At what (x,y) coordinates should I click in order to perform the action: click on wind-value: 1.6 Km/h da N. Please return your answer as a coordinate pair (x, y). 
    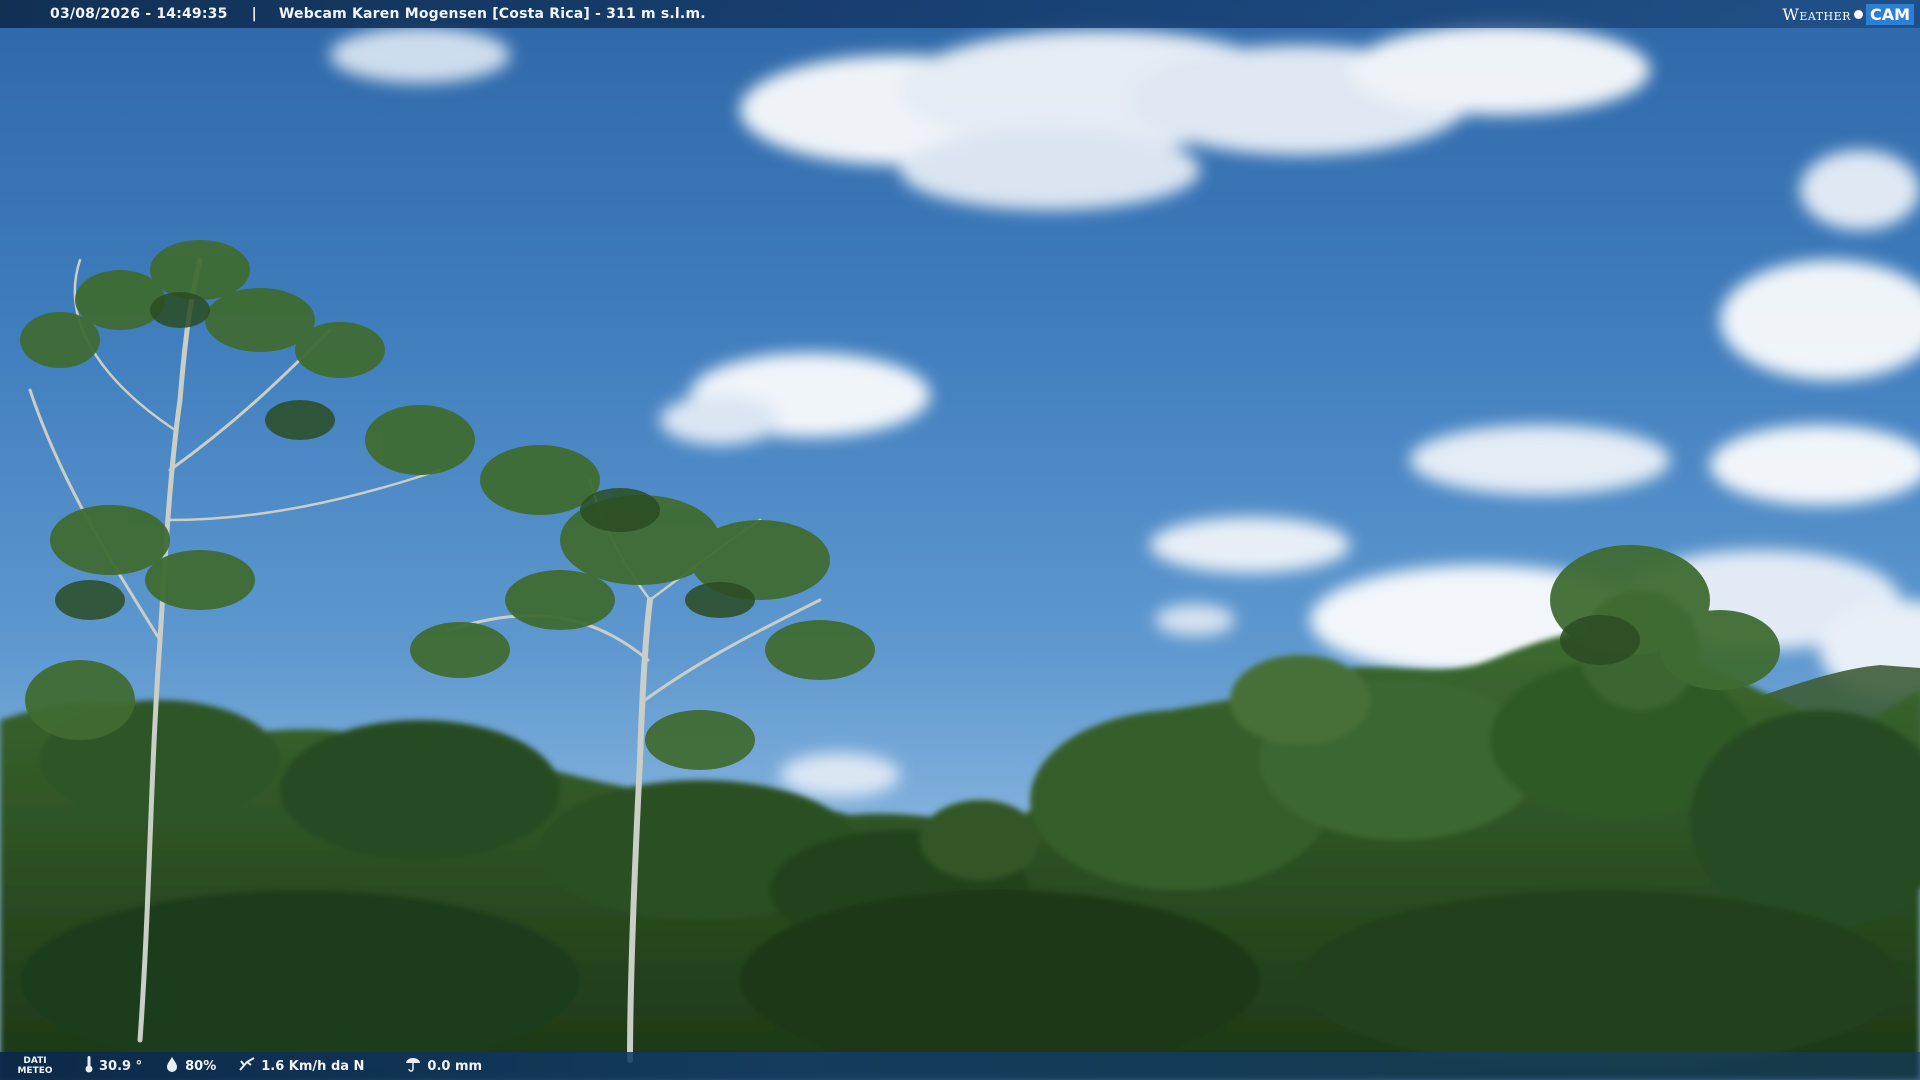
    Looking at the image, I should click on (313, 1066).